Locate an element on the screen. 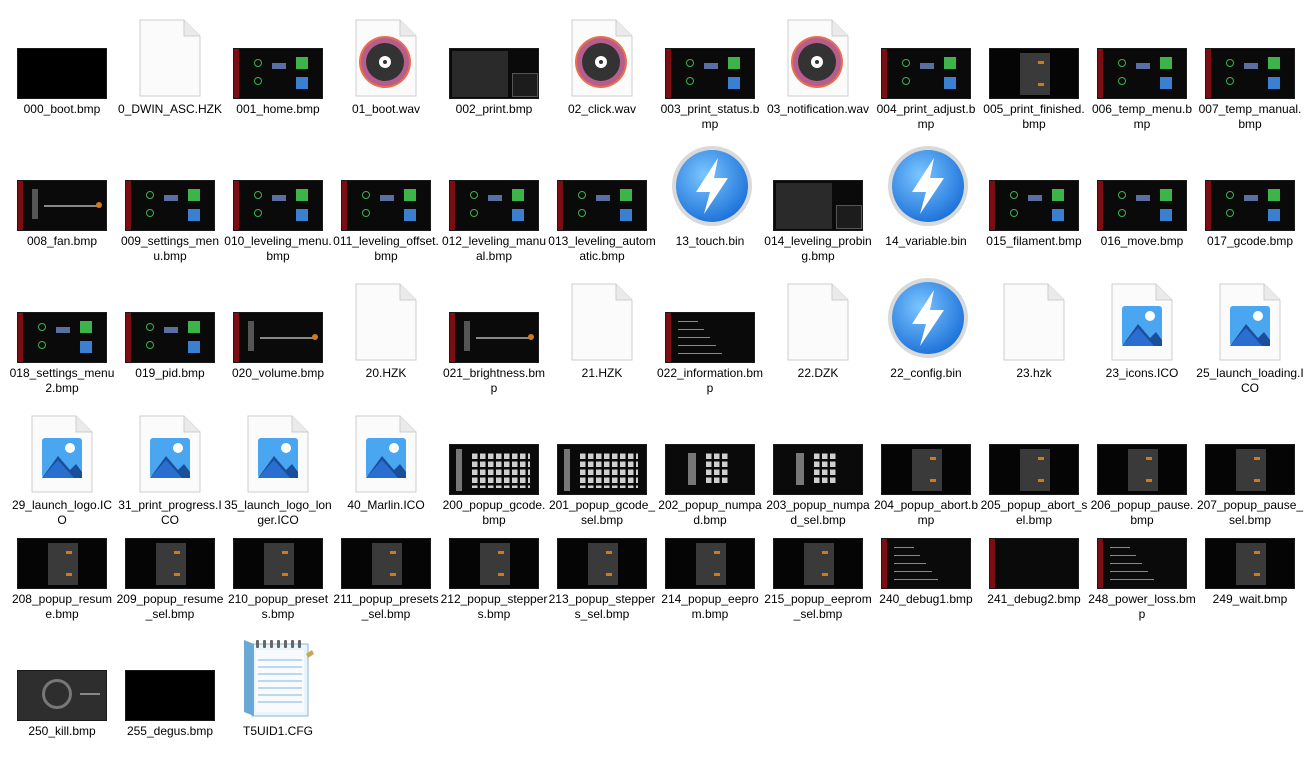  file-item: 23_icons.ICO is located at coordinates (1142, 326).